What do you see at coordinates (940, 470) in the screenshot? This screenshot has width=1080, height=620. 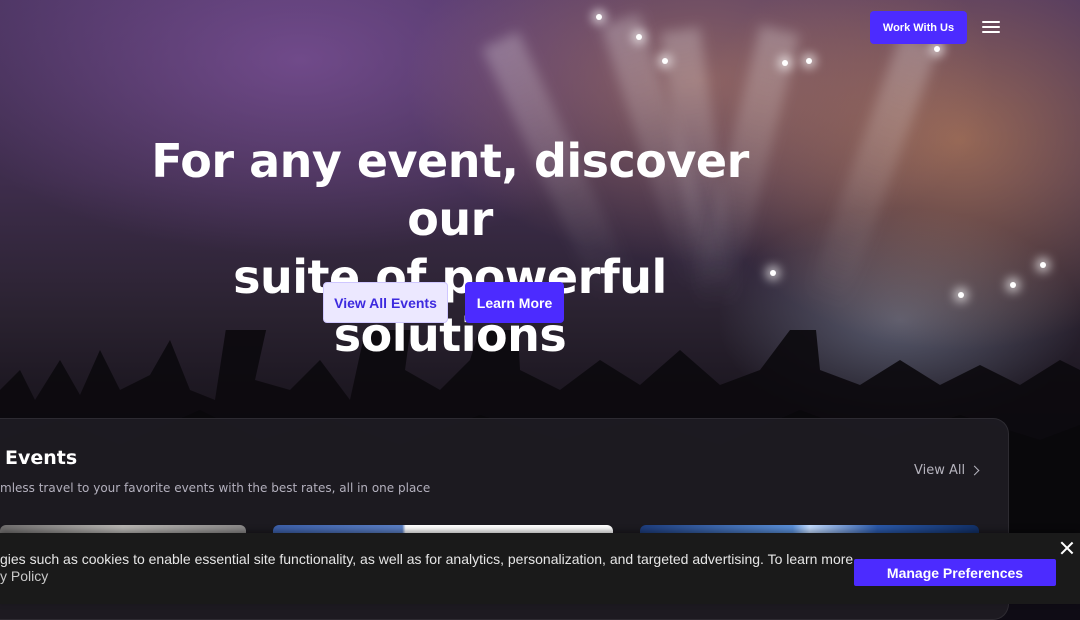 I see `view-all-label: View All` at bounding box center [940, 470].